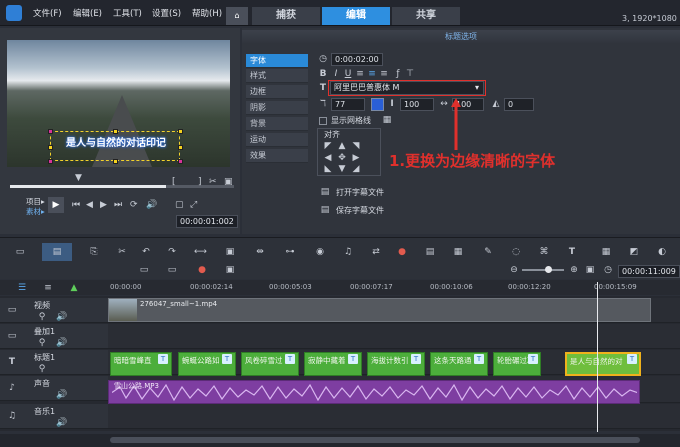 This screenshot has width=680, height=447. What do you see at coordinates (410, 74) in the screenshot?
I see `text-orientation-icon: ⊤` at bounding box center [410, 74].